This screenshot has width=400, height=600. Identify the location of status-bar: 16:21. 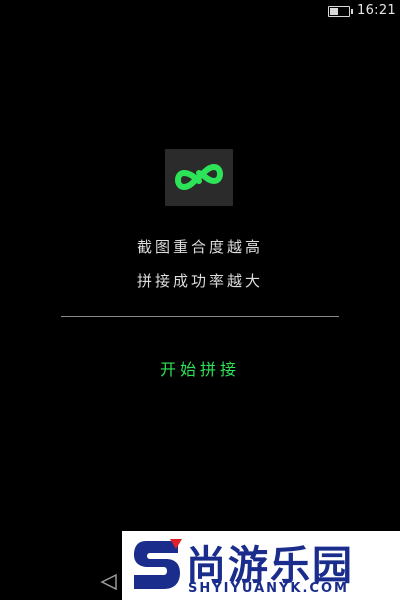
(200, 11).